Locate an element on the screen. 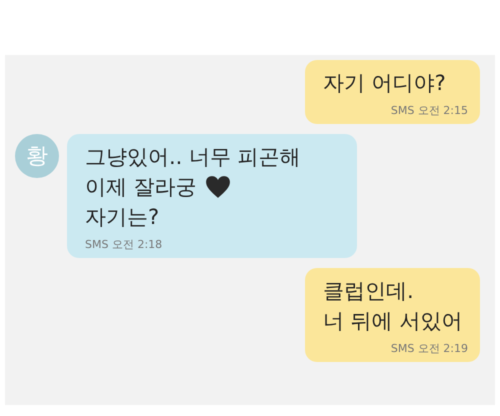 The height and width of the screenshot is (416, 500). message-text: 그냥있어.. 너무 피곤해 is located at coordinates (193, 157).